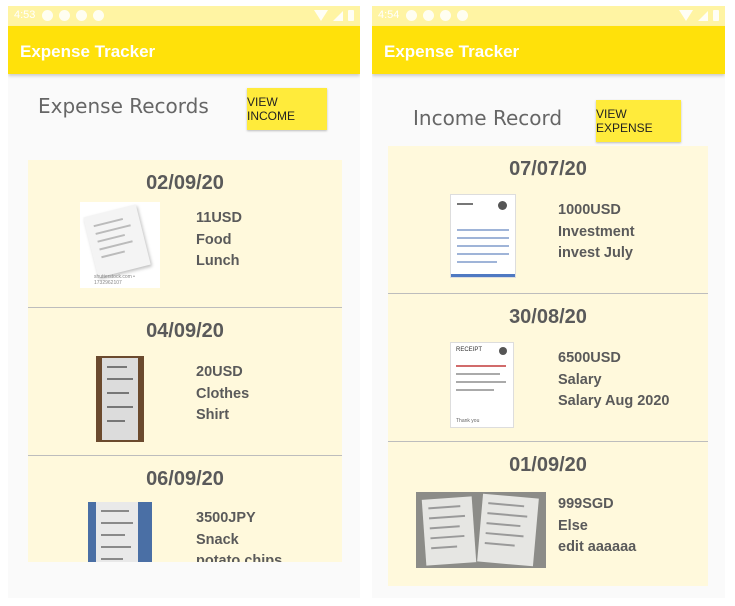 This screenshot has width=735, height=606. I want to click on record-note: Salary Aug 2020, so click(614, 401).